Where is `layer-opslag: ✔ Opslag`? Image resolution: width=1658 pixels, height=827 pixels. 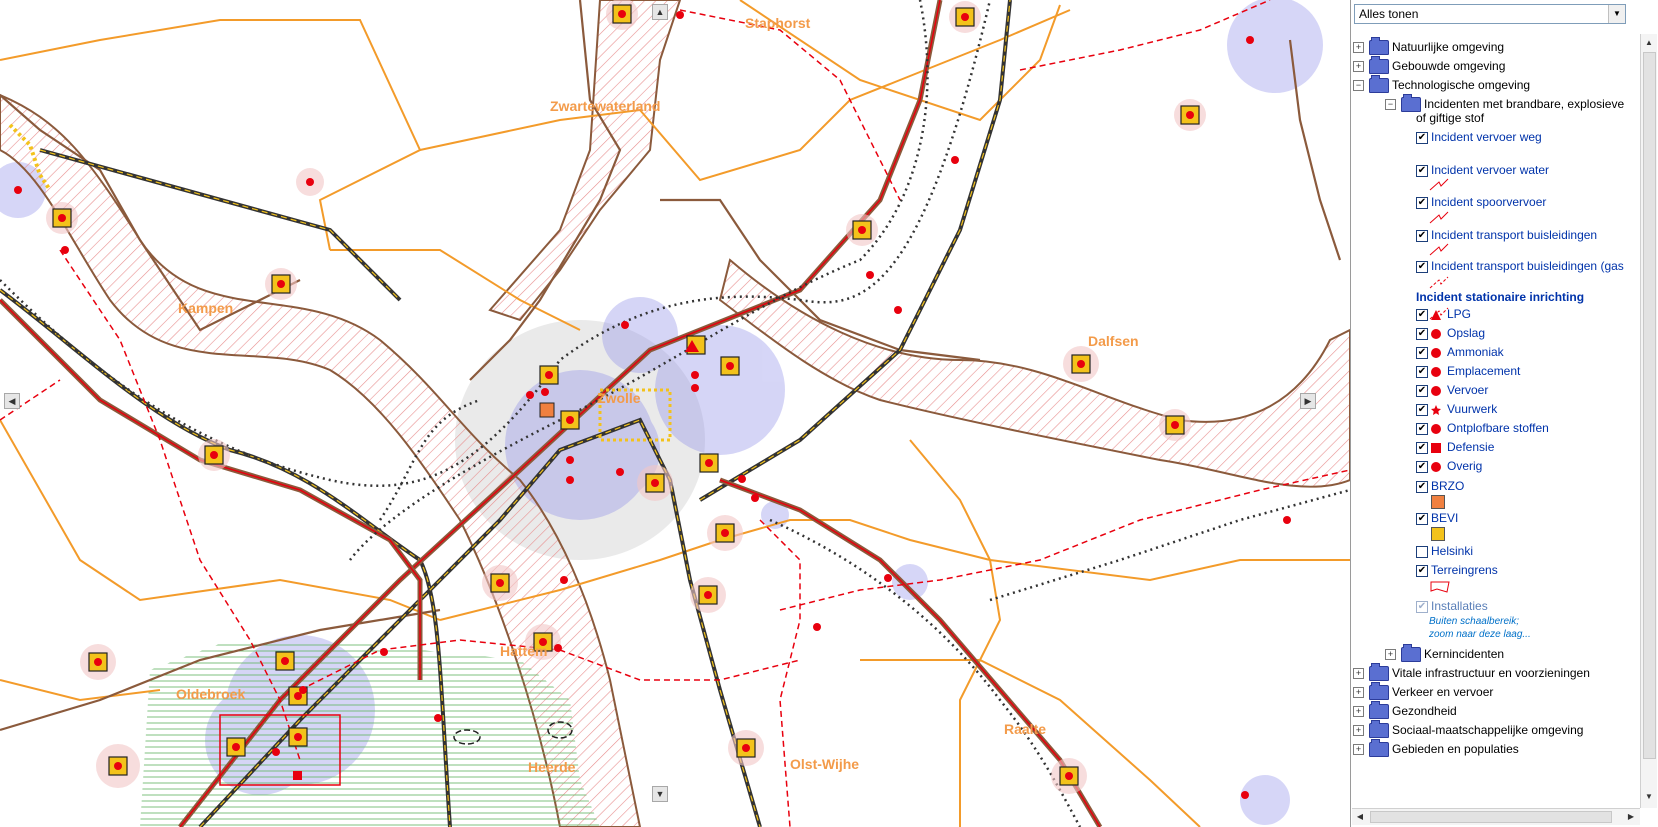 layer-opslag: ✔ Opslag is located at coordinates (1450, 333).